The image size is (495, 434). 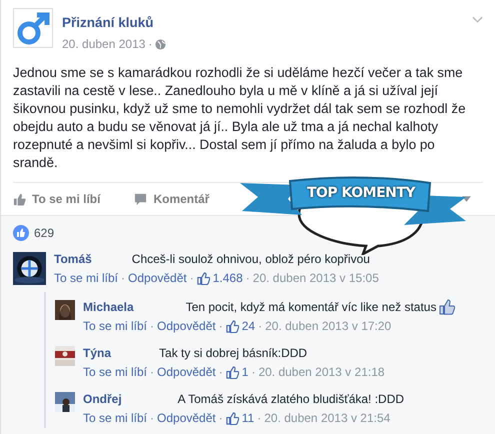 I want to click on comment-author: Týna, so click(x=97, y=353).